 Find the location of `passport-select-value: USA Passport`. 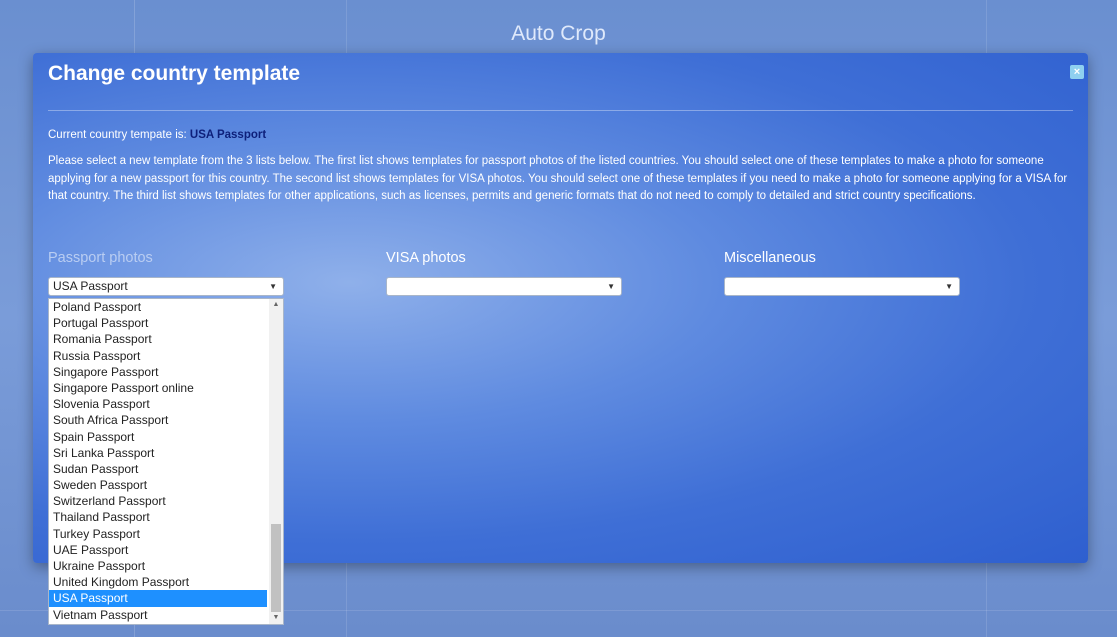

passport-select-value: USA Passport is located at coordinates (90, 286).